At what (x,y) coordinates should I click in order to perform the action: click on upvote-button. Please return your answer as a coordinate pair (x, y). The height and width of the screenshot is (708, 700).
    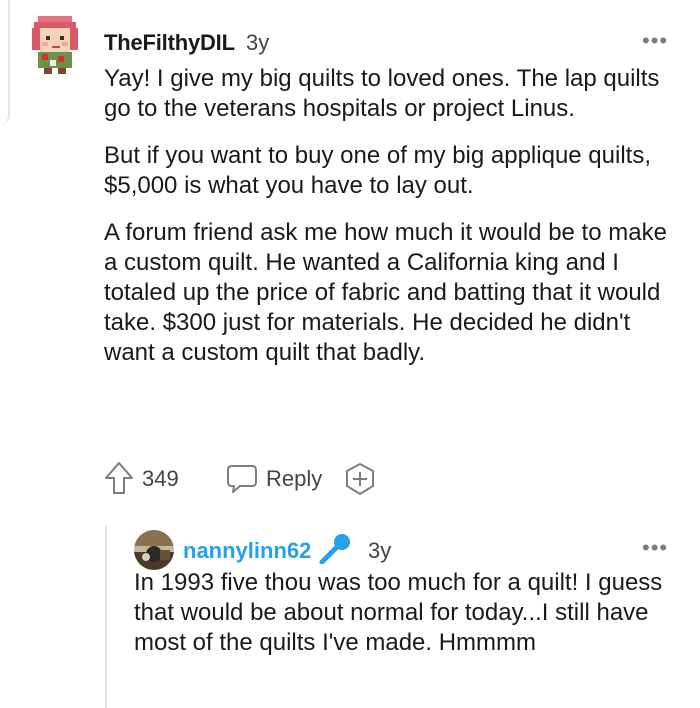
    Looking at the image, I should click on (119, 478).